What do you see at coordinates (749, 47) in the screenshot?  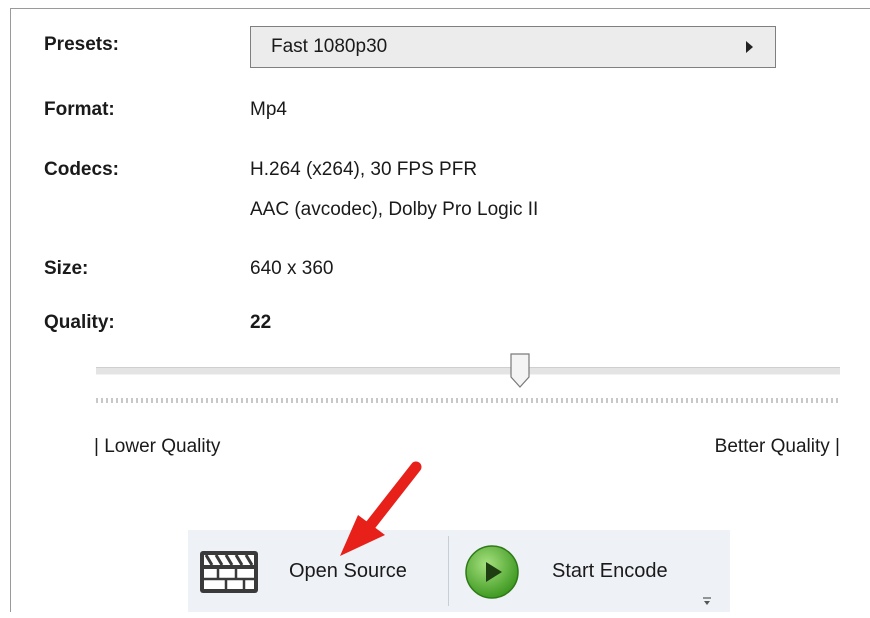 I see `chevron-right-icon` at bounding box center [749, 47].